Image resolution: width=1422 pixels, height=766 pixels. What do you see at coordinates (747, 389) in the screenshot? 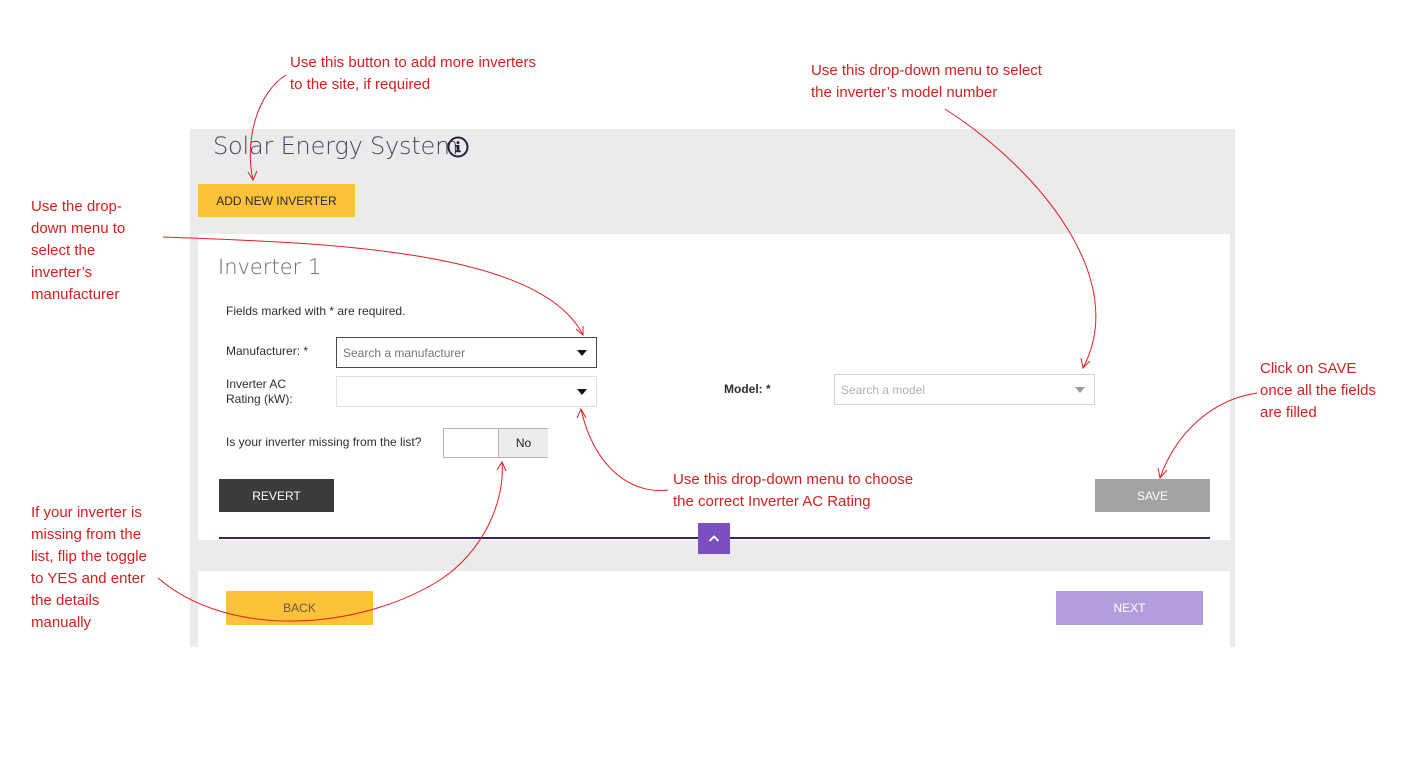
I see `model-label: Model: *` at bounding box center [747, 389].